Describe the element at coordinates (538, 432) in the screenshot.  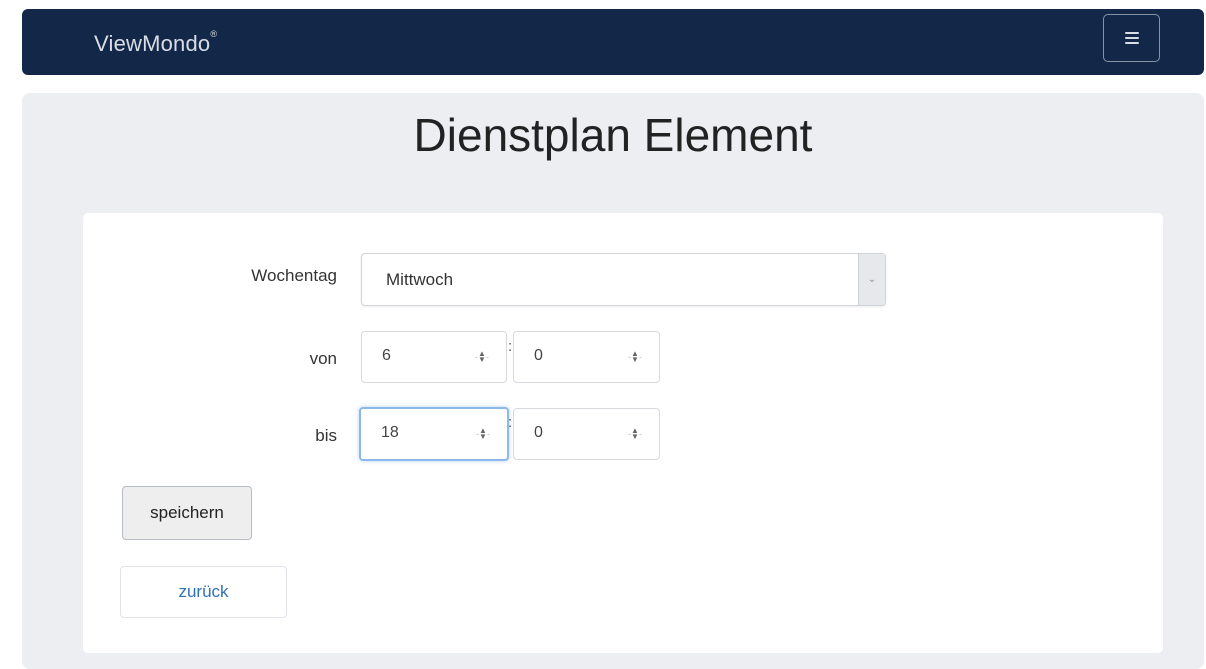
I see `to-minute-value: 0` at that location.